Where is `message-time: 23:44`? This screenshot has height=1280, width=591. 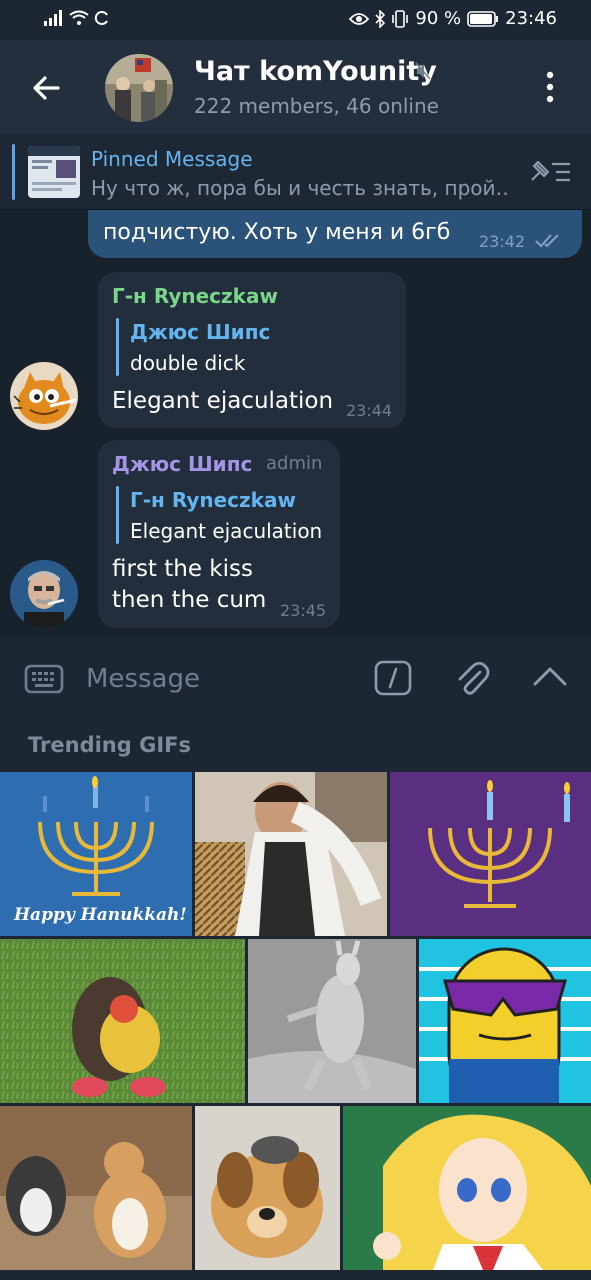
message-time: 23:44 is located at coordinates (369, 410).